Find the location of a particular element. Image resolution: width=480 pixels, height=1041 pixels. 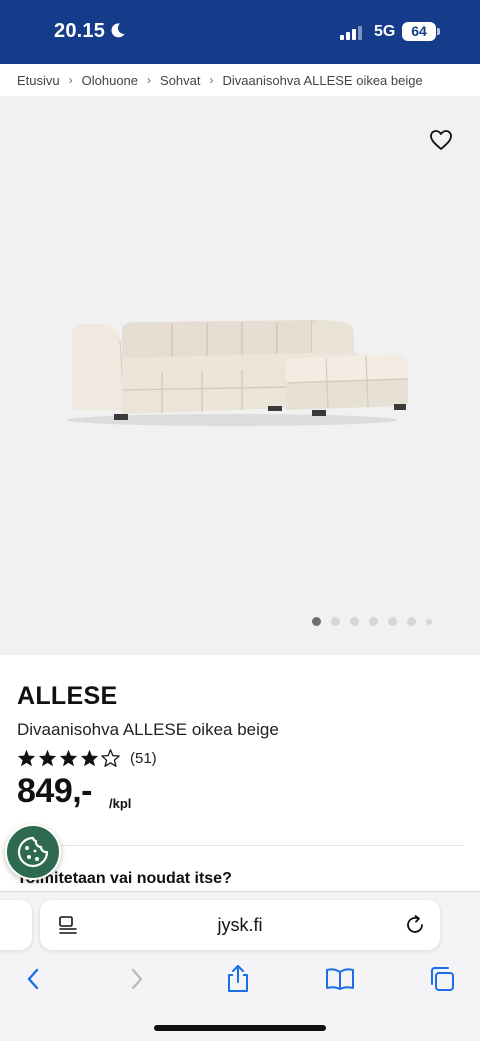

address-bar: jysk.fi is located at coordinates (240, 925).